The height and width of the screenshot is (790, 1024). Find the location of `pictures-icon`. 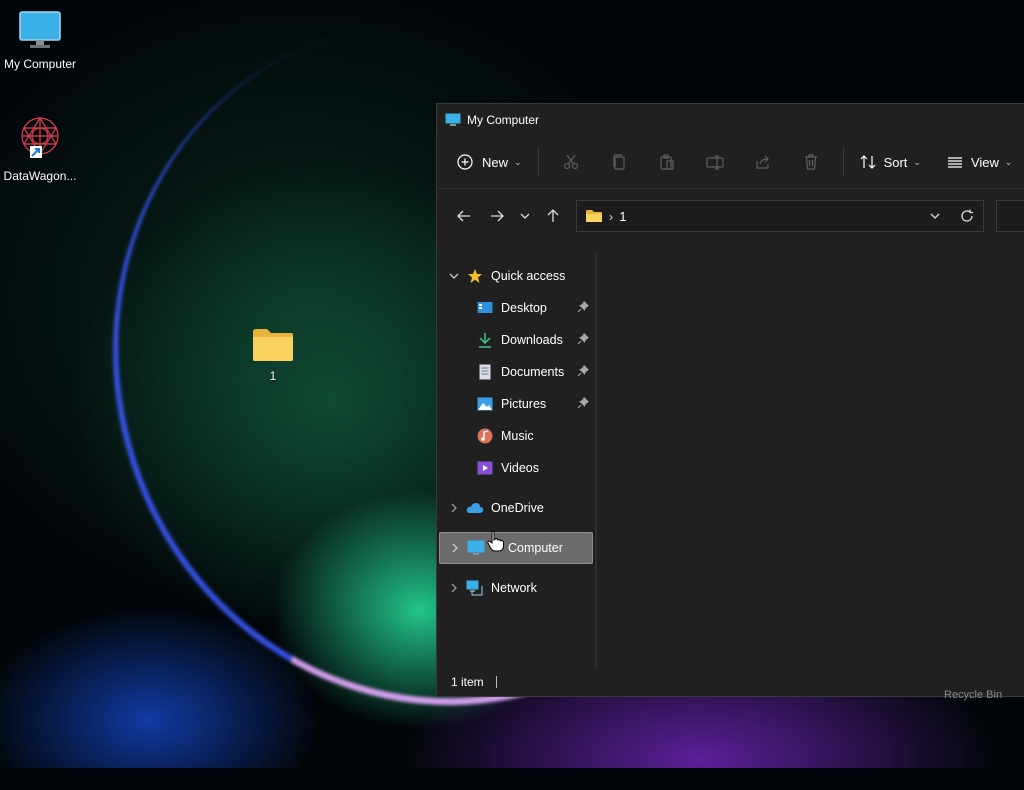

pictures-icon is located at coordinates (485, 404).